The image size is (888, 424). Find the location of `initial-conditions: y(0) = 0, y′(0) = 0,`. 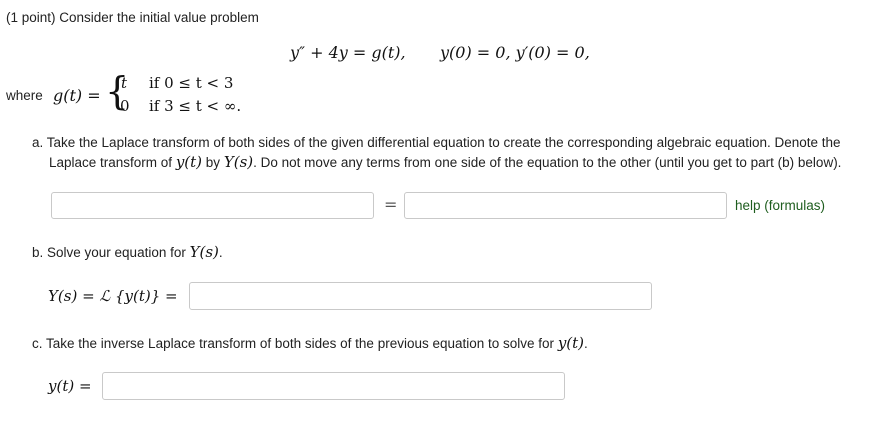

initial-conditions: y(0) = 0, y′(0) = 0, is located at coordinates (515, 52).